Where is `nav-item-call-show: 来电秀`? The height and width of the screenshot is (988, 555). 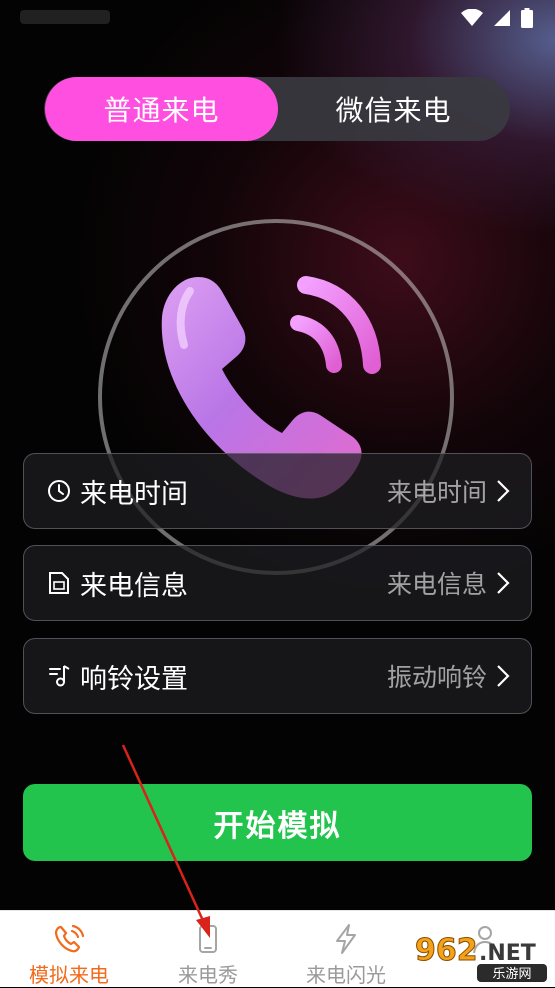 nav-item-call-show: 来电秀 is located at coordinates (208, 949).